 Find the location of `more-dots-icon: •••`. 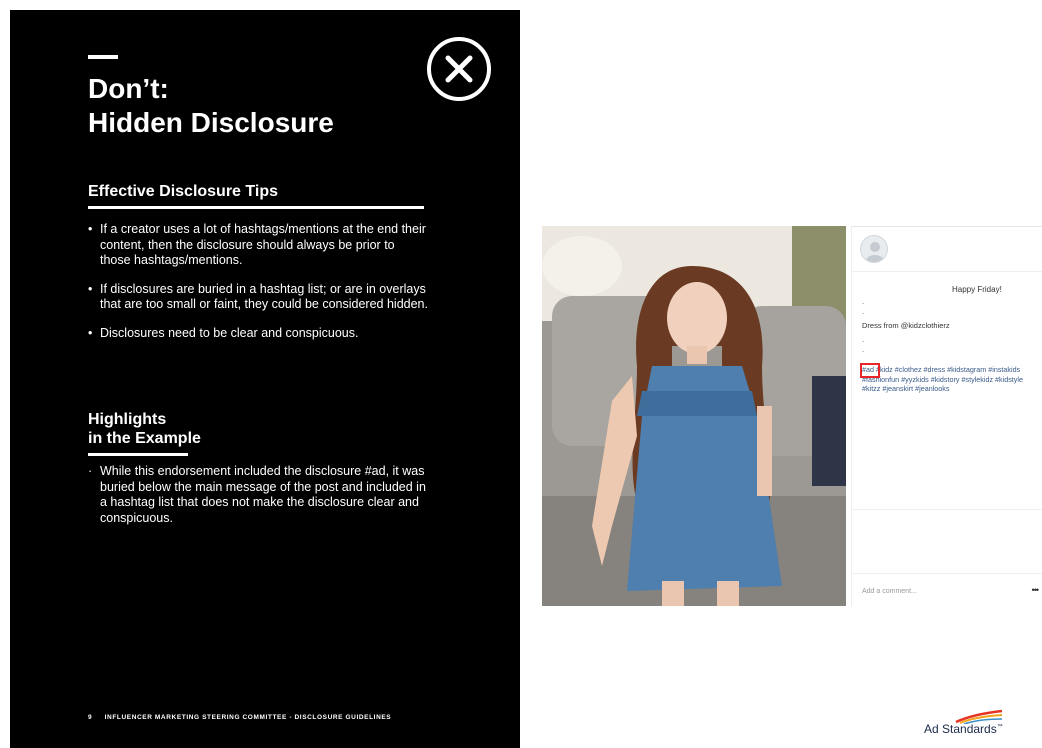

more-dots-icon: ••• is located at coordinates (1036, 590).